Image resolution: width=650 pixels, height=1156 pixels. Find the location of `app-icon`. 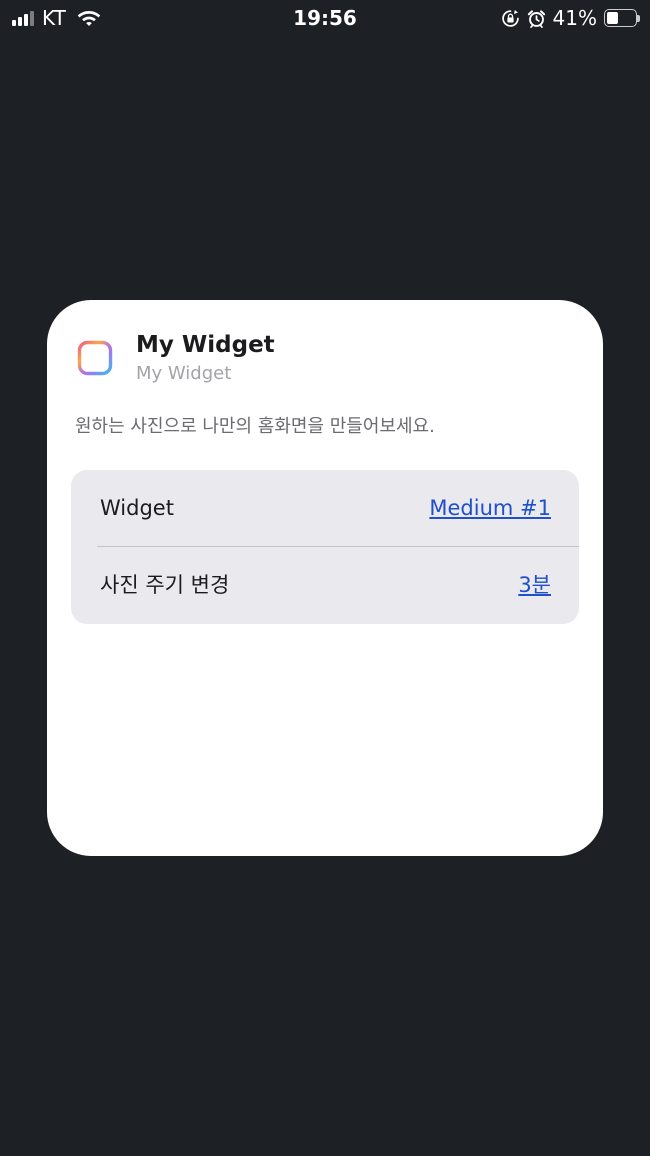

app-icon is located at coordinates (95, 358).